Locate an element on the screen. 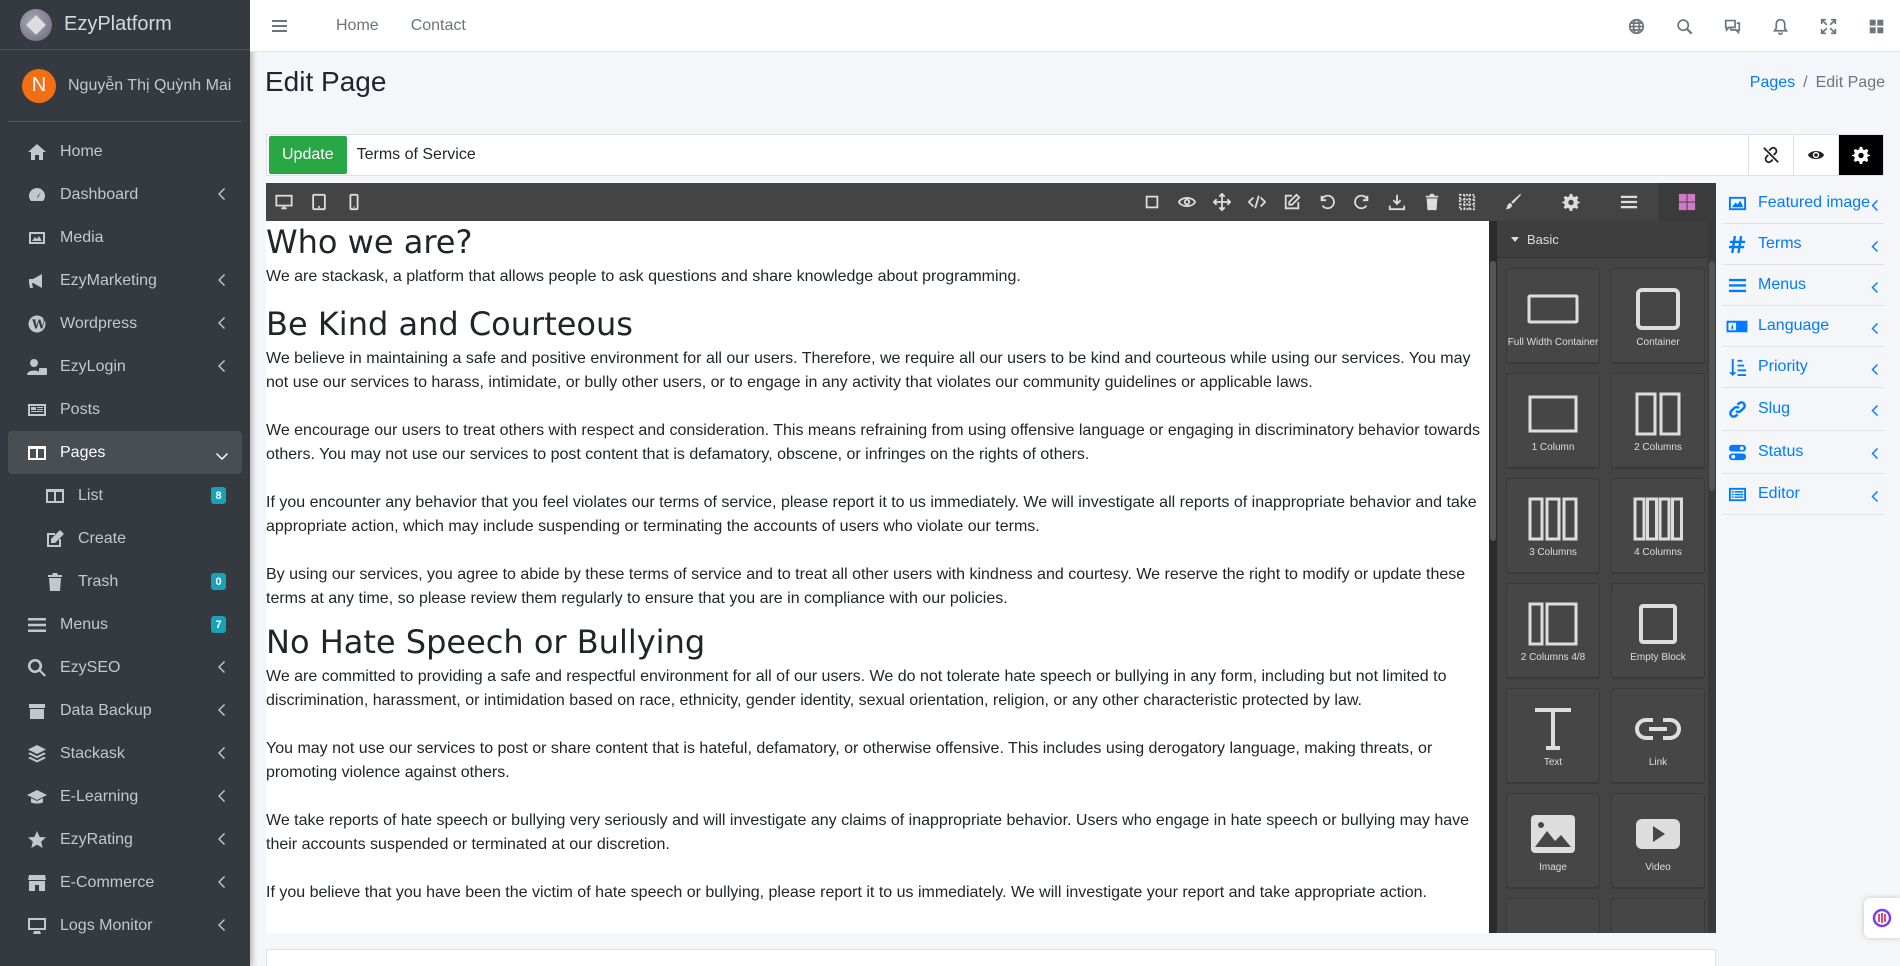  trait-settings-icon is located at coordinates (1571, 202).